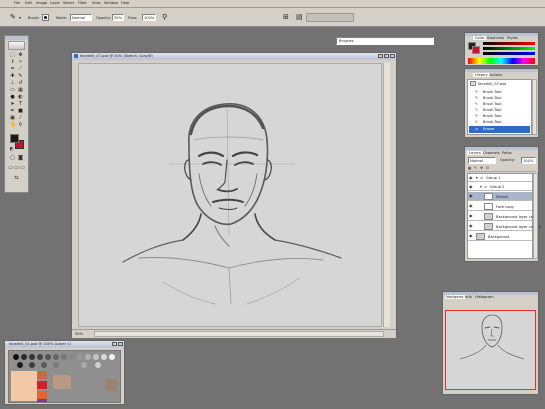 This screenshot has height=409, width=545. What do you see at coordinates (11, 148) in the screenshot?
I see `default-colors-icon: ◩` at bounding box center [11, 148].